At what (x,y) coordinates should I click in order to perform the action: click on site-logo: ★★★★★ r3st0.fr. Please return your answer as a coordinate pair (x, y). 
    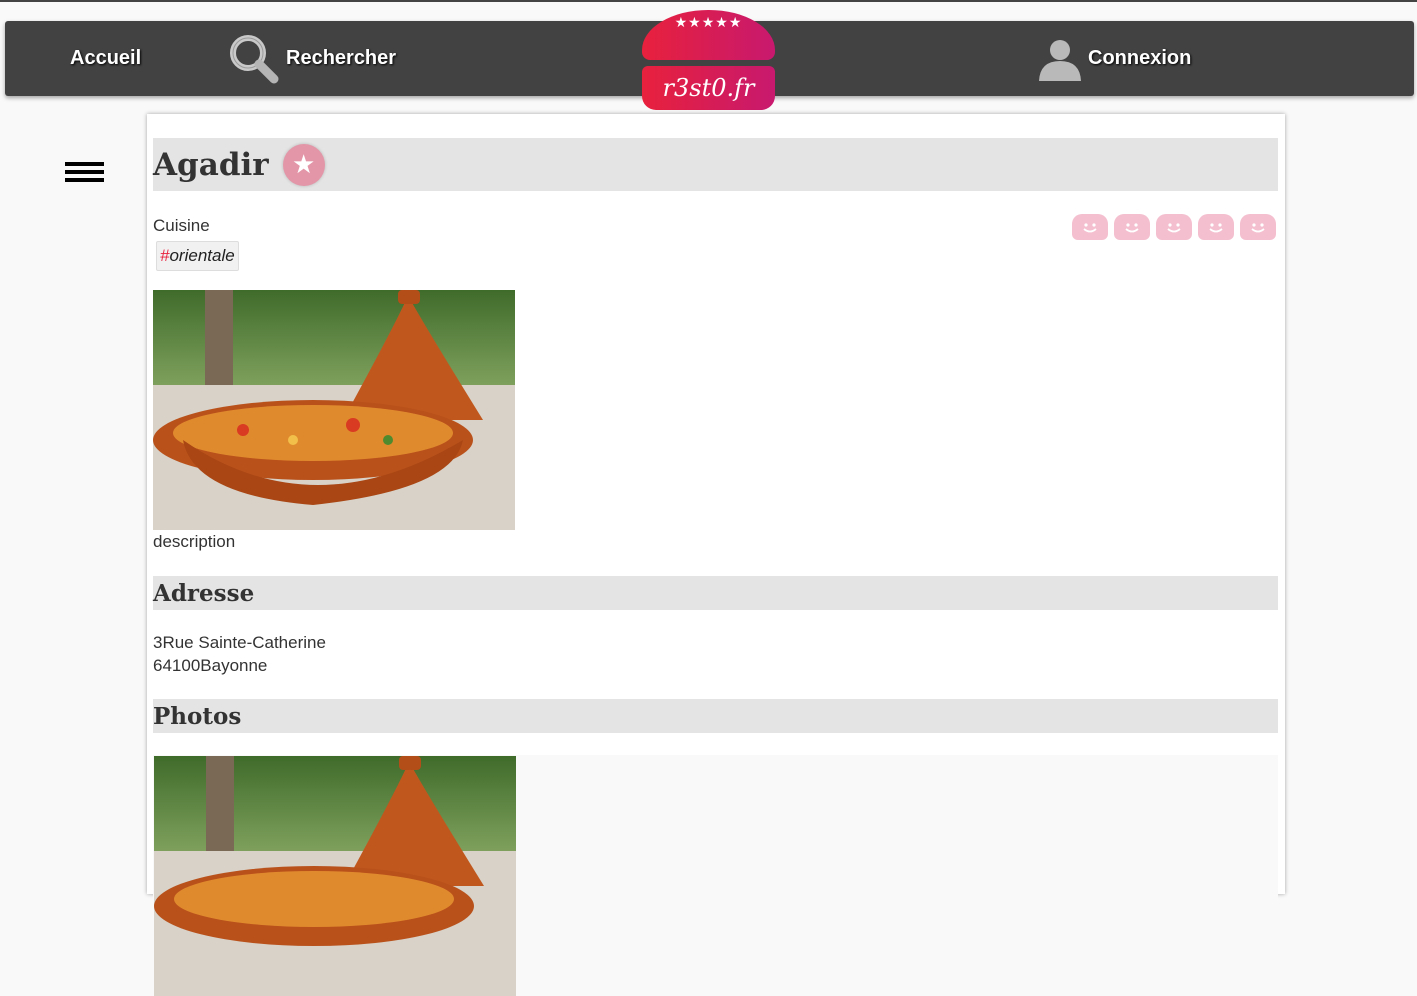
    Looking at the image, I should click on (708, 60).